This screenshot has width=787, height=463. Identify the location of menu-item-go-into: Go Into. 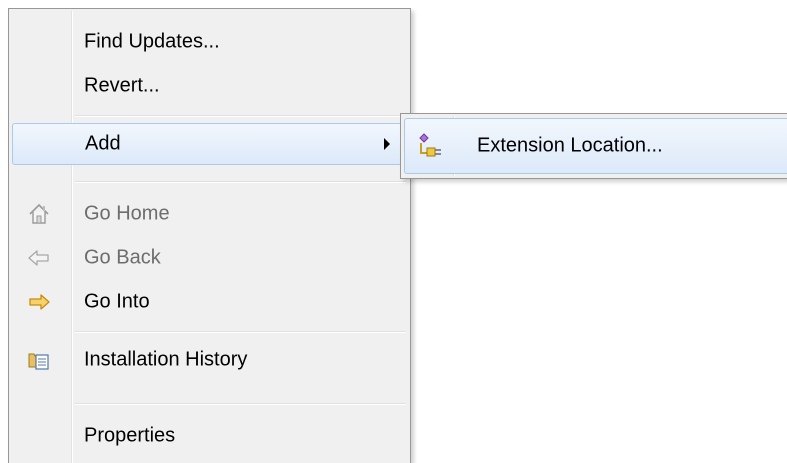
(209, 302).